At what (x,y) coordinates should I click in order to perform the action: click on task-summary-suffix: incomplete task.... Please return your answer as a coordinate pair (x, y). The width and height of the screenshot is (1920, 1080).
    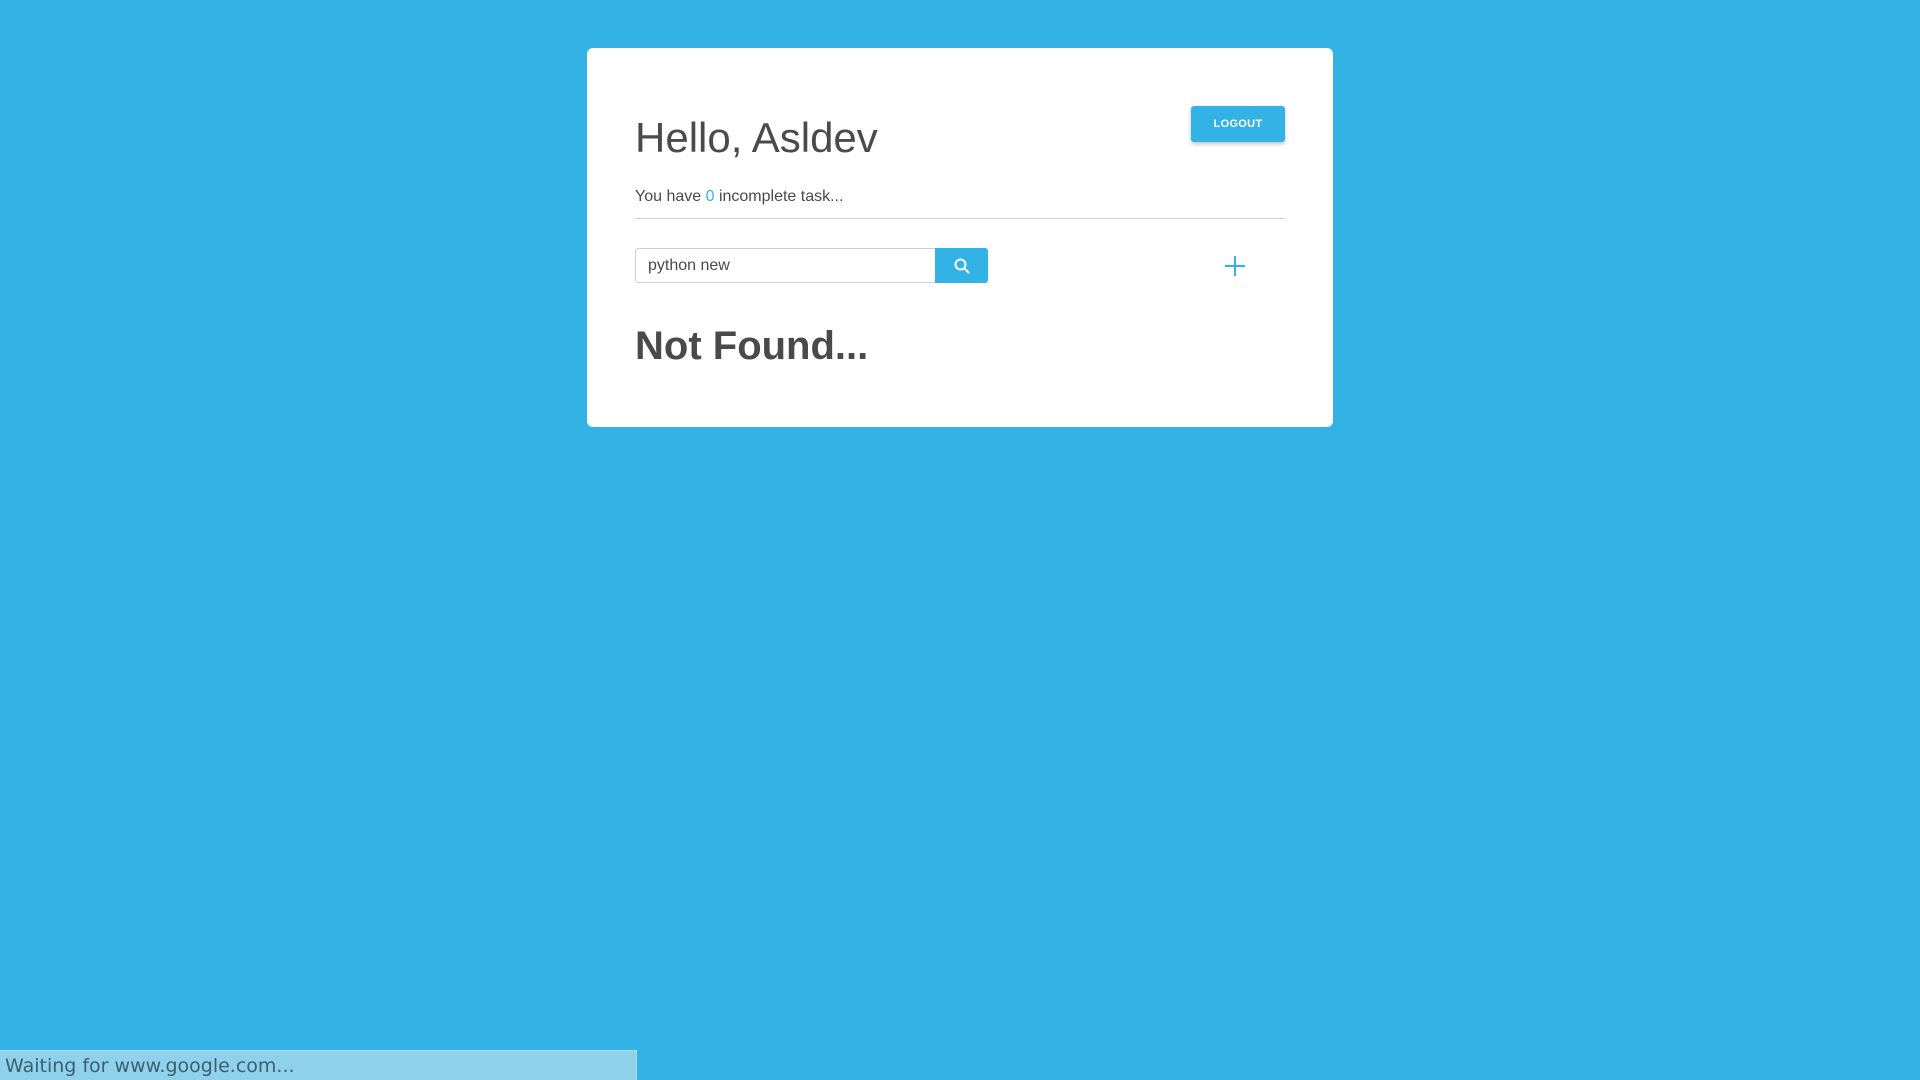
    Looking at the image, I should click on (779, 196).